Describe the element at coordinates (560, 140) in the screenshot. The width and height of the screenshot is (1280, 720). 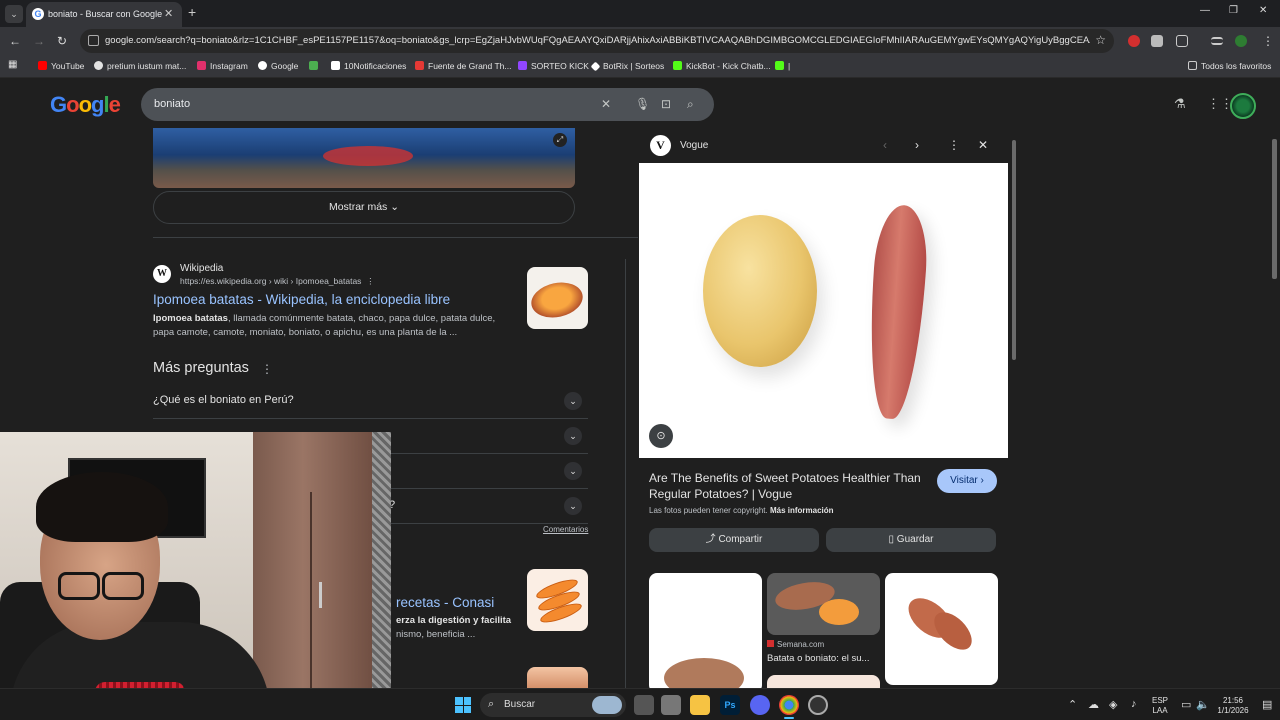
I see `expand-image-icon: ⤢` at that location.